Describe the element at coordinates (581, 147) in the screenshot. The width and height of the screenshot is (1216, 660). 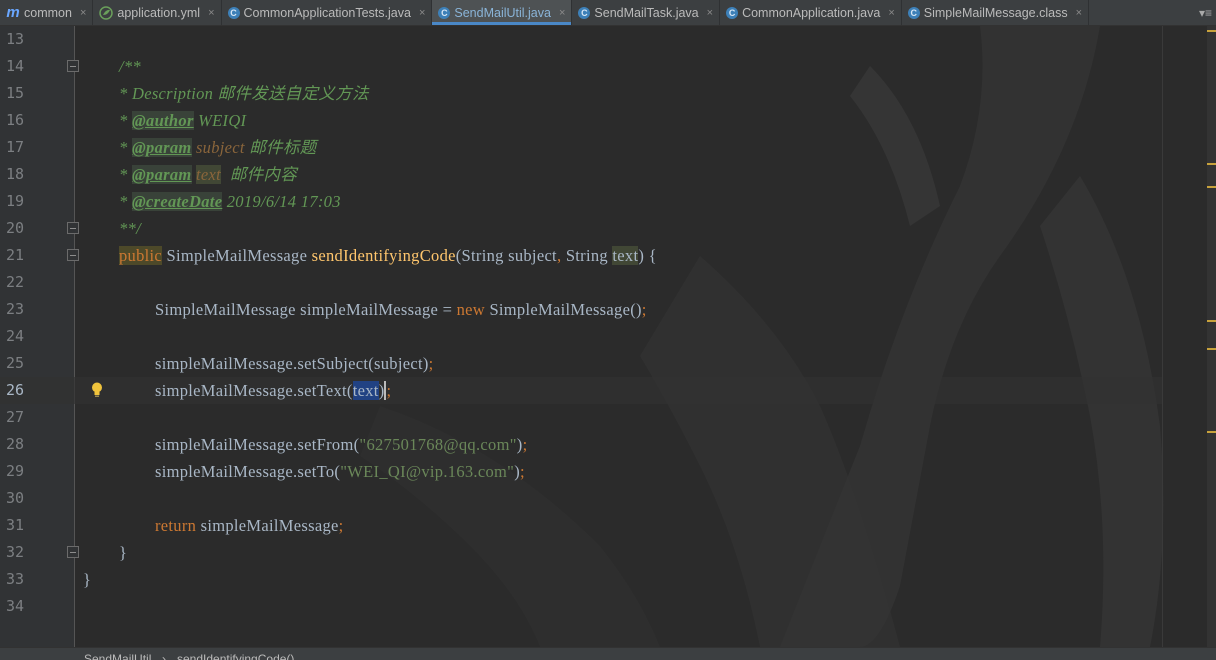
I see `code-line: 17 * @param subject 邮件标题` at that location.